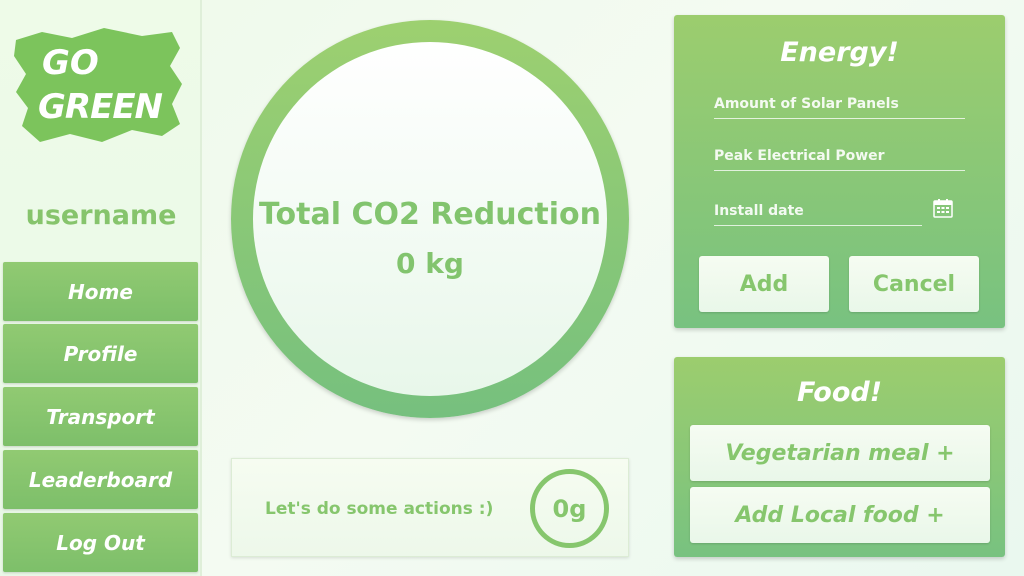 This screenshot has width=1024, height=576. I want to click on nav-home-button: Home, so click(100, 291).